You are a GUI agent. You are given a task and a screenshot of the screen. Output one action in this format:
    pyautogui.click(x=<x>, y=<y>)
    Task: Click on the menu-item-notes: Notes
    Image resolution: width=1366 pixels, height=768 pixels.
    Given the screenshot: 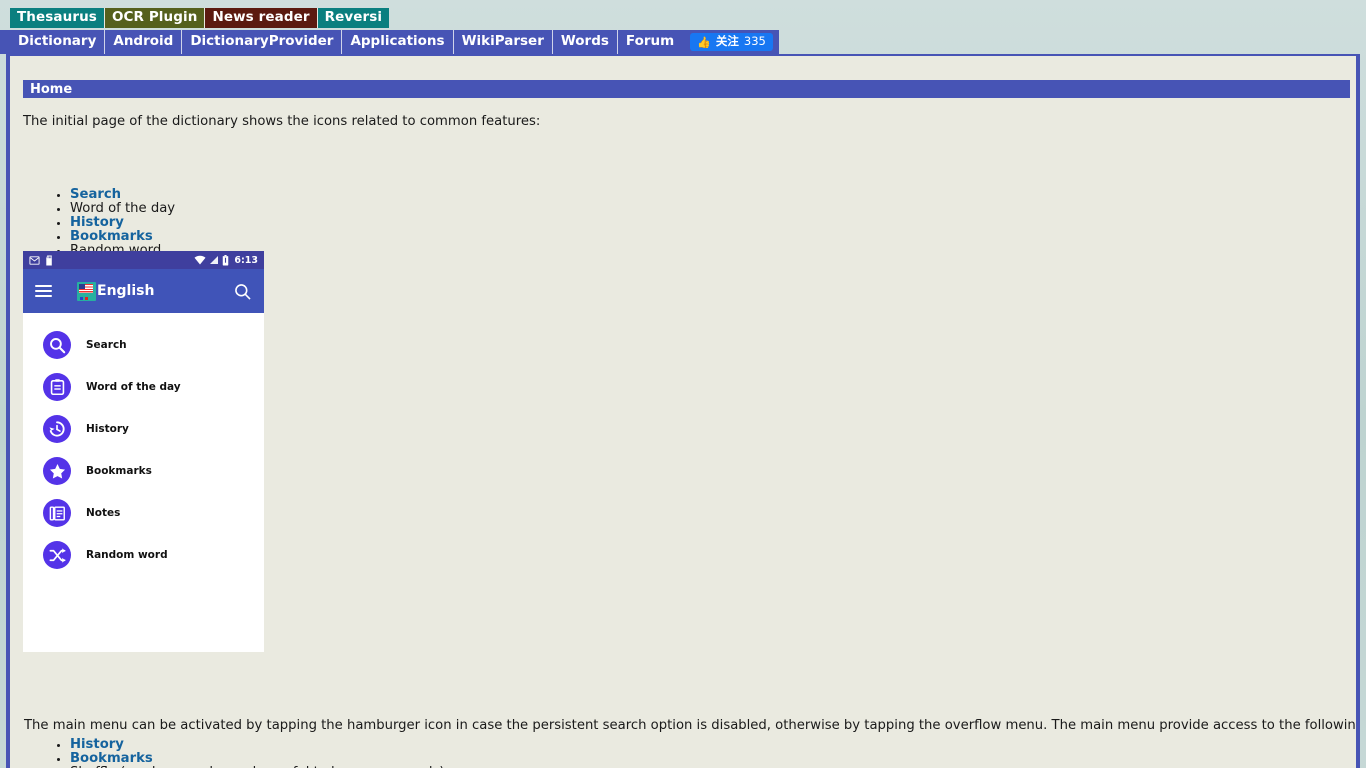 What is the action you would take?
    pyautogui.click(x=143, y=513)
    